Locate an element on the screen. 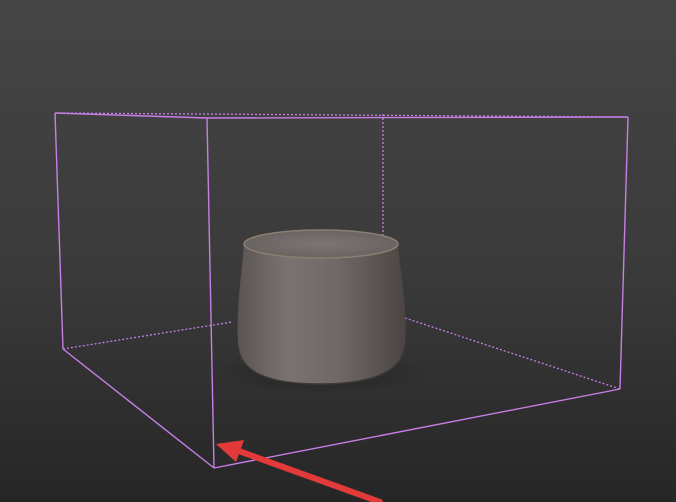  ottoman-body is located at coordinates (321, 314).